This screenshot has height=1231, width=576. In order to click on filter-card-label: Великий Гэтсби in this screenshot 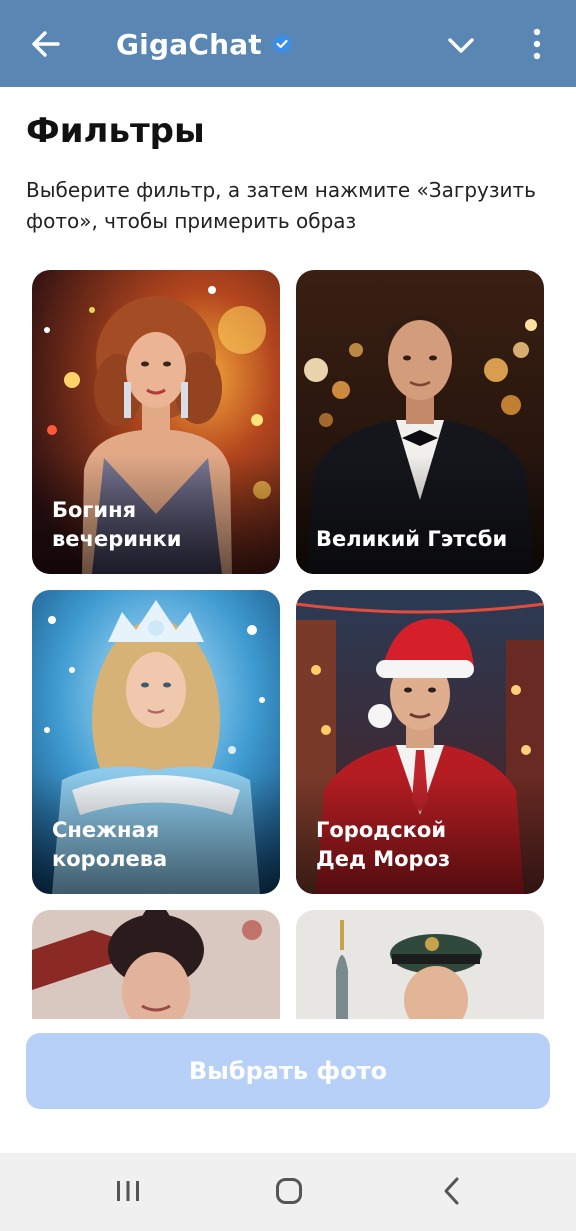, I will do `click(412, 539)`.